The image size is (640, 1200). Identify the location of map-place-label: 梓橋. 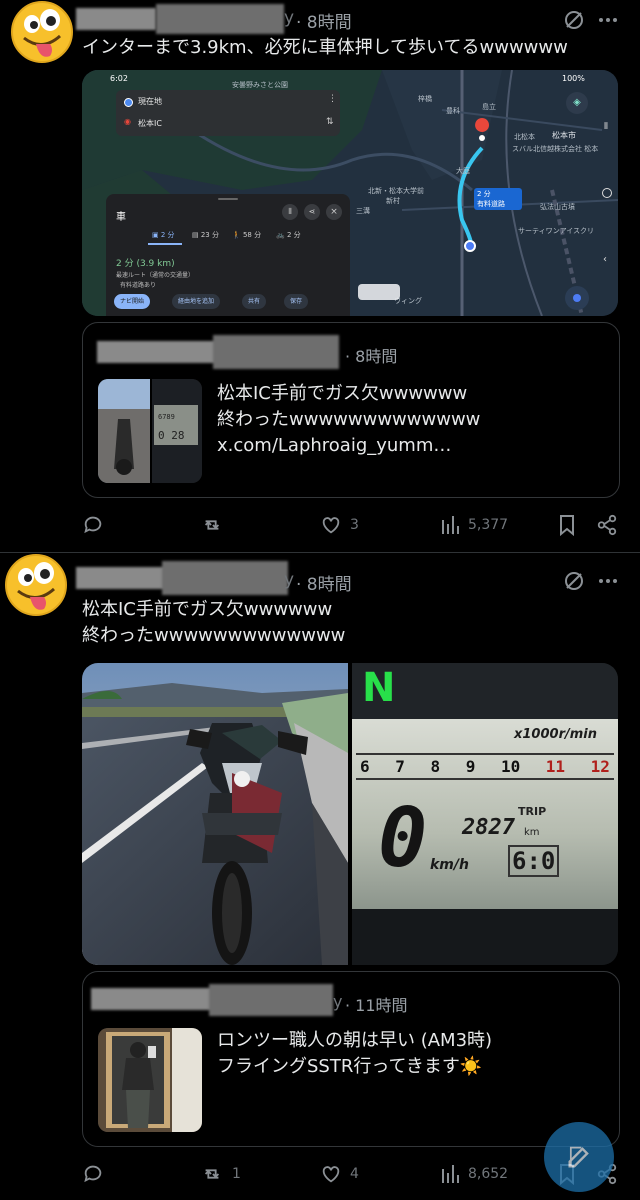
(425, 99).